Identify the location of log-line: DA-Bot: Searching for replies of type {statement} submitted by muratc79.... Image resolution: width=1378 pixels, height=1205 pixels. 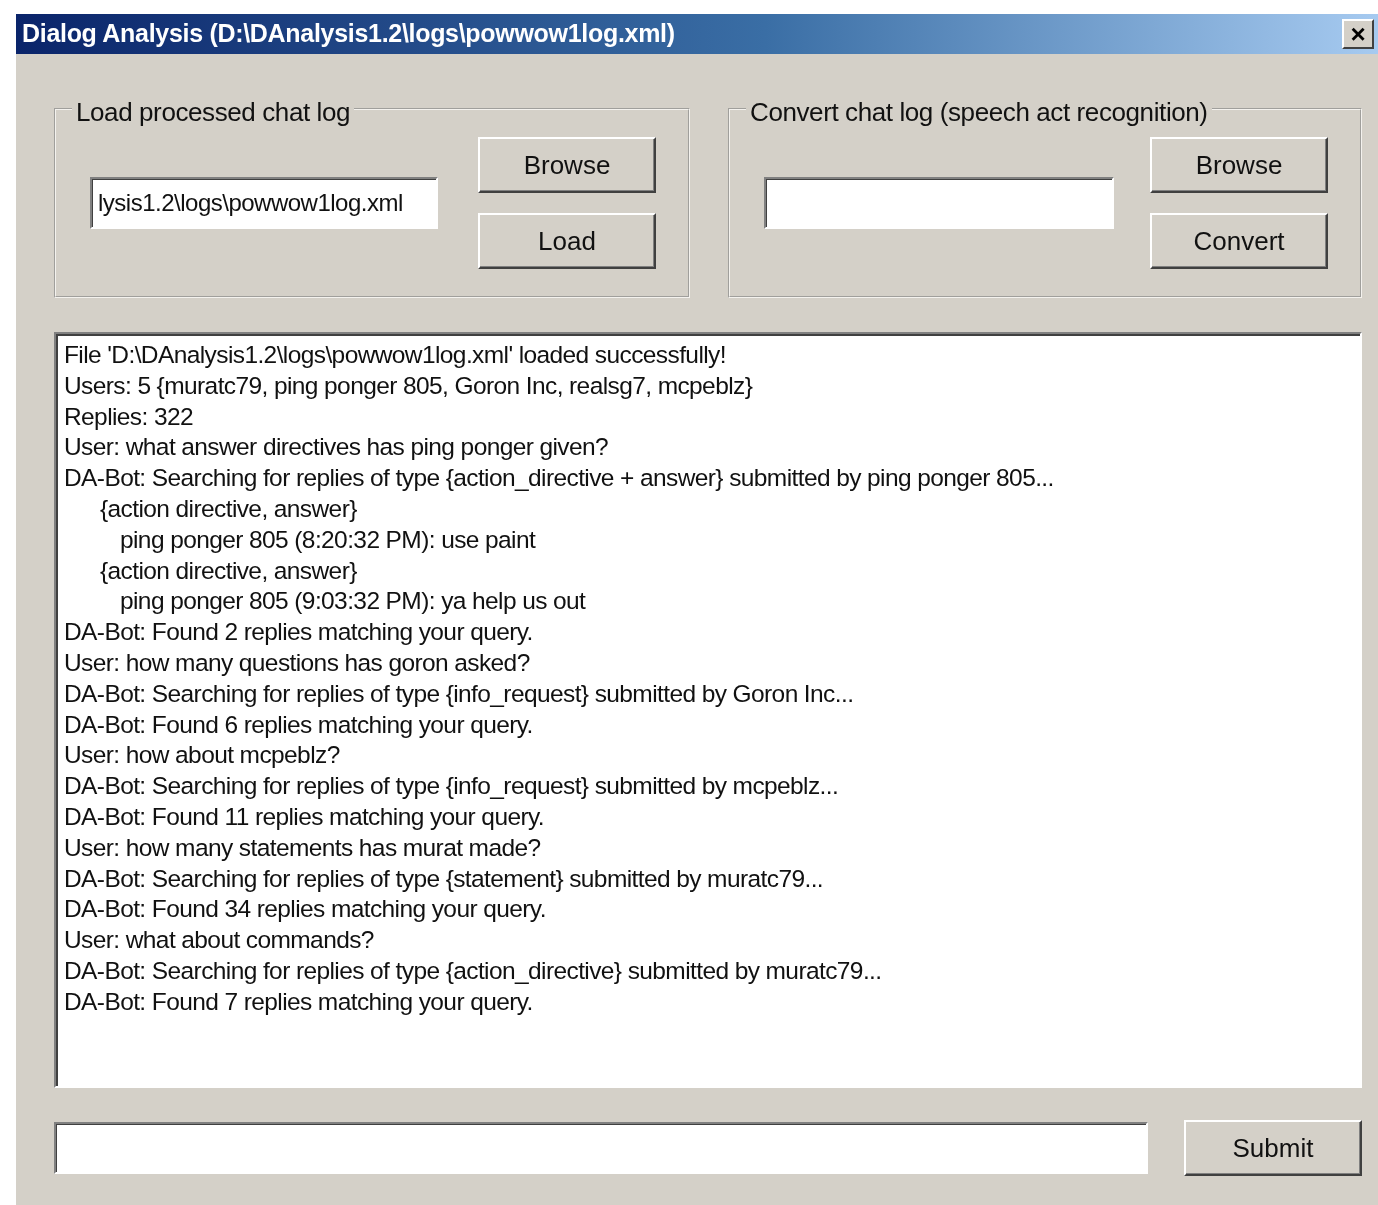
(444, 878).